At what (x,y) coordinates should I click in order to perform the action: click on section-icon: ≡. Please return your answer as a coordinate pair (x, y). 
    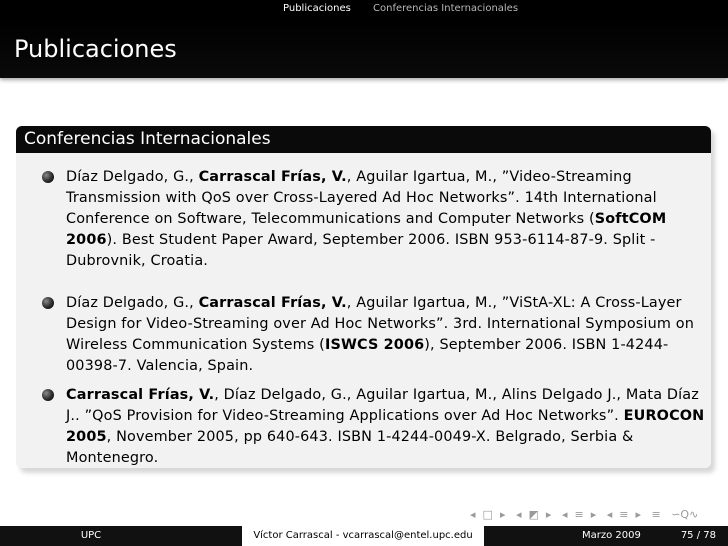
    Looking at the image, I should click on (578, 515).